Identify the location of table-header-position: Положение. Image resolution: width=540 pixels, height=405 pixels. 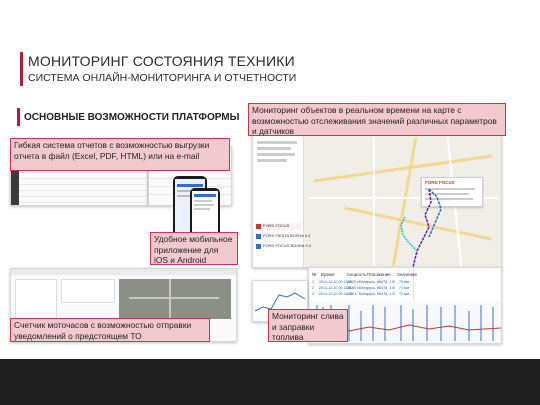
(379, 274).